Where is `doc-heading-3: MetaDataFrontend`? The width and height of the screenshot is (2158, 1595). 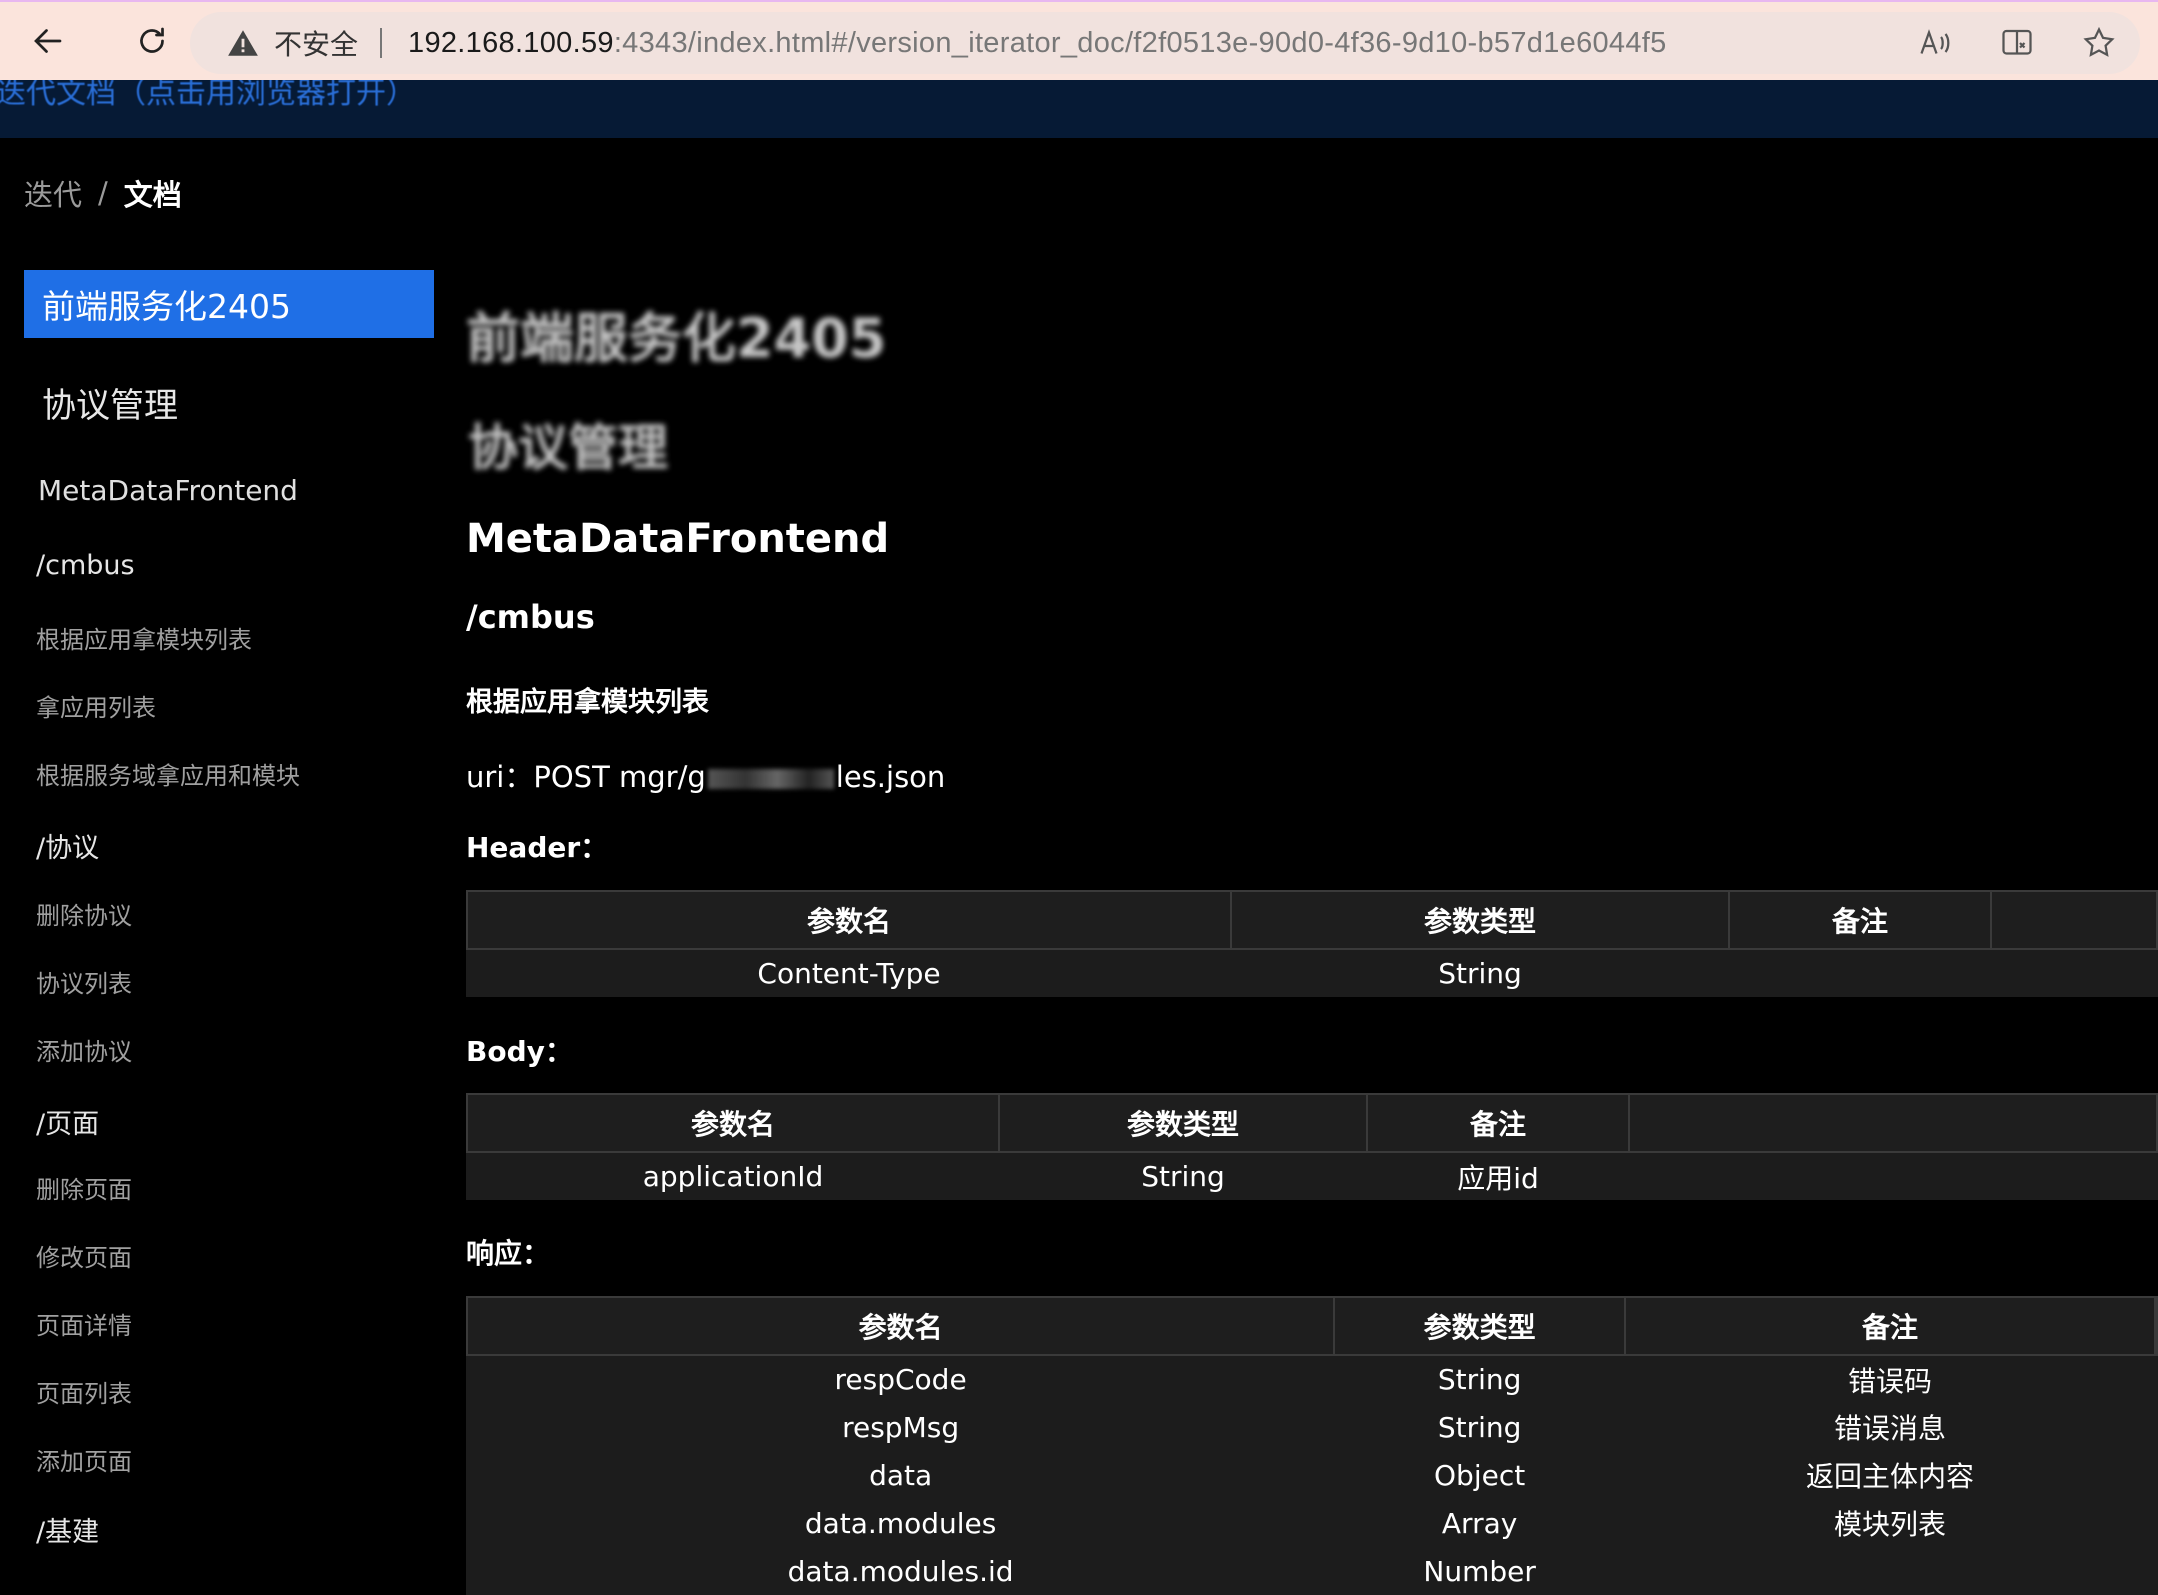
doc-heading-3: MetaDataFrontend is located at coordinates (678, 539).